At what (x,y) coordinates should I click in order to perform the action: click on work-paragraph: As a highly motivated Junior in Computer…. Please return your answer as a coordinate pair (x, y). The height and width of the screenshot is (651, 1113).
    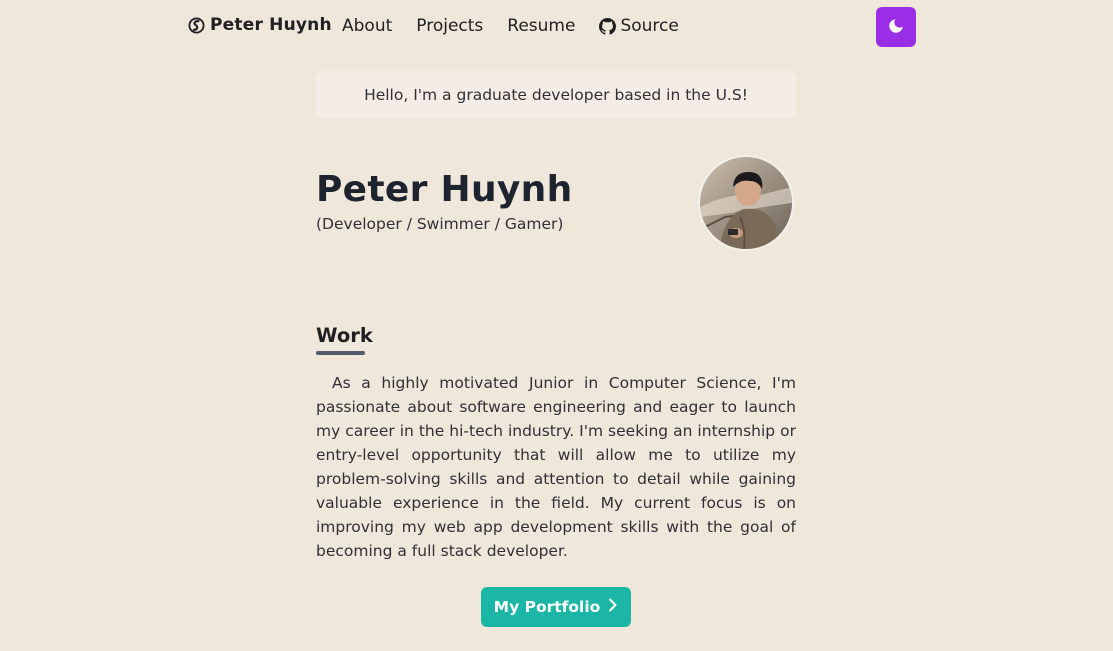
    Looking at the image, I should click on (556, 467).